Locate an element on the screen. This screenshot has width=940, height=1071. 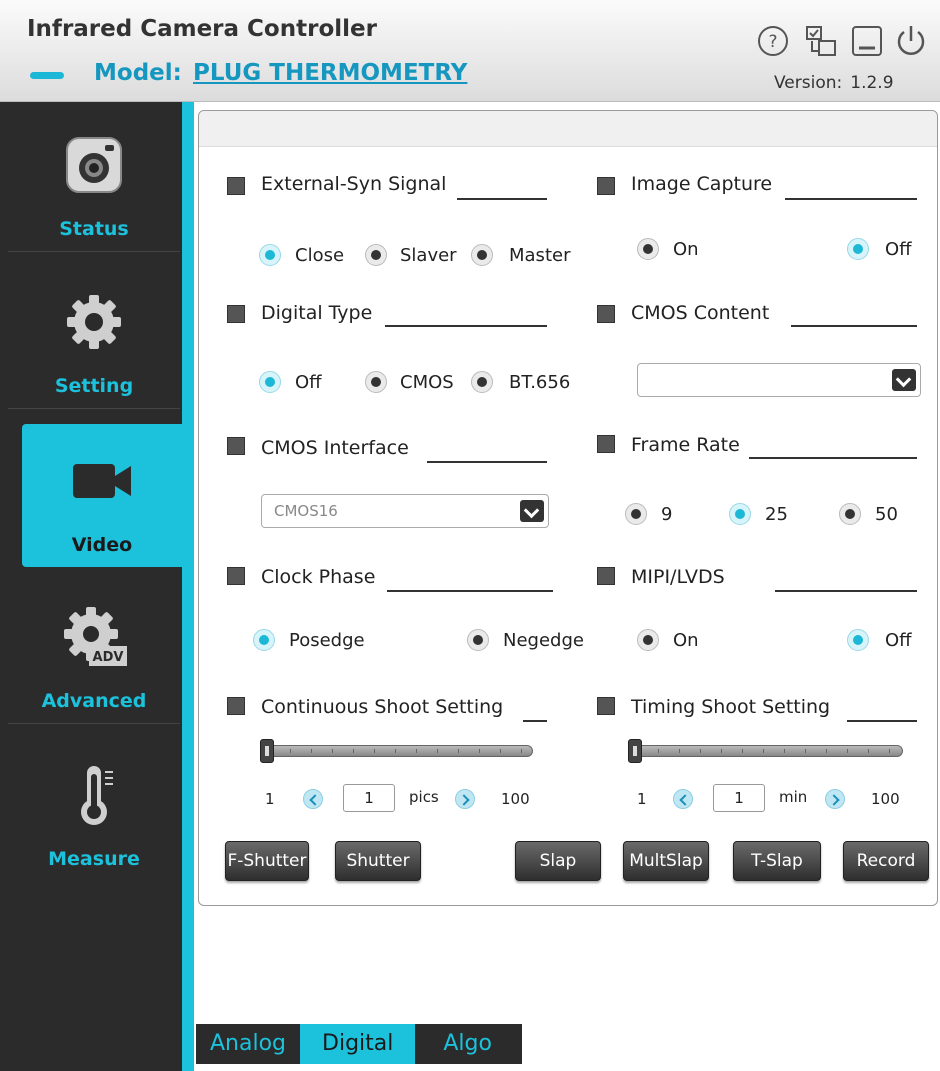
frame-rate-label: Frame Rate is located at coordinates (685, 445).